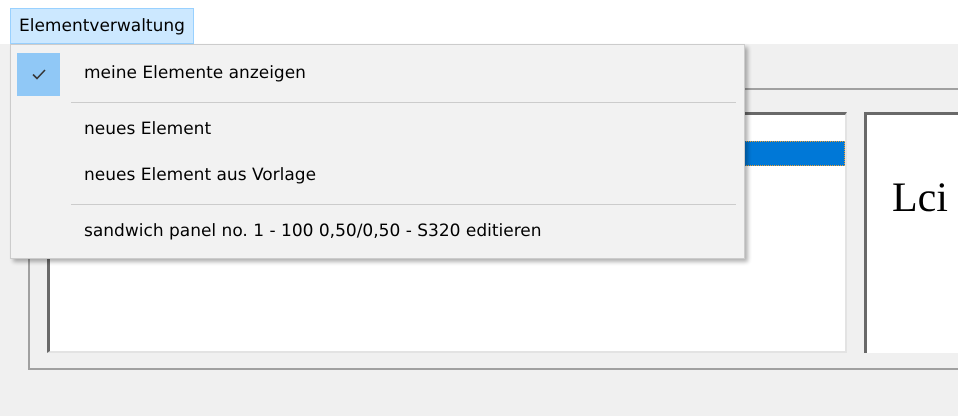 This screenshot has height=416, width=958. I want to click on menu-entry: sandwich panel no. 1 - 100 0,50/0,50 - S320 editieren, so click(313, 232).